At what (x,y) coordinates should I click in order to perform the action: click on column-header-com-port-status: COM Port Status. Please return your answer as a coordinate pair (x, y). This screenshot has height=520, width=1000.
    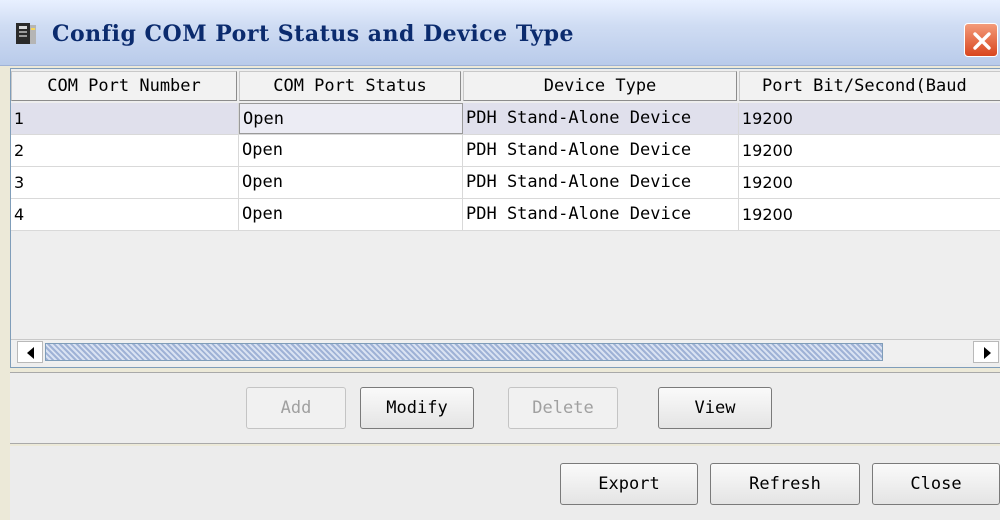
    Looking at the image, I should click on (350, 86).